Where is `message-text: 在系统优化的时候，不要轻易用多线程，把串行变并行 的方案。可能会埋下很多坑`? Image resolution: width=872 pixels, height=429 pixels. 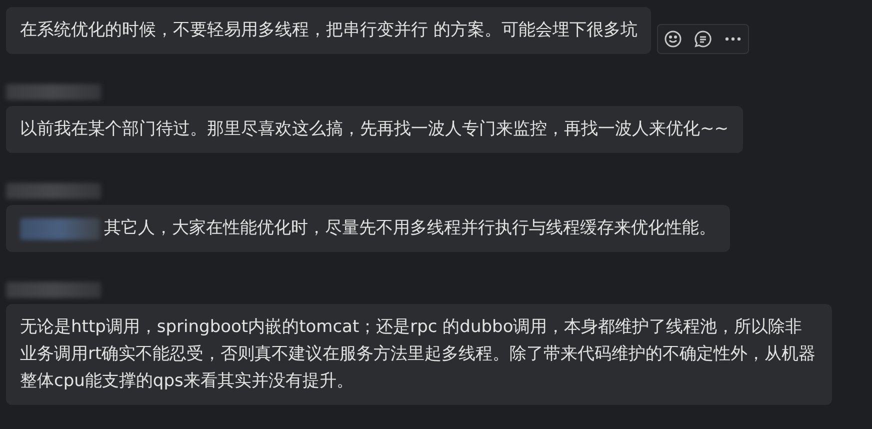 message-text: 在系统优化的时候，不要轻易用多线程，把串行变并行 的方案。可能会埋下很多坑 is located at coordinates (329, 30).